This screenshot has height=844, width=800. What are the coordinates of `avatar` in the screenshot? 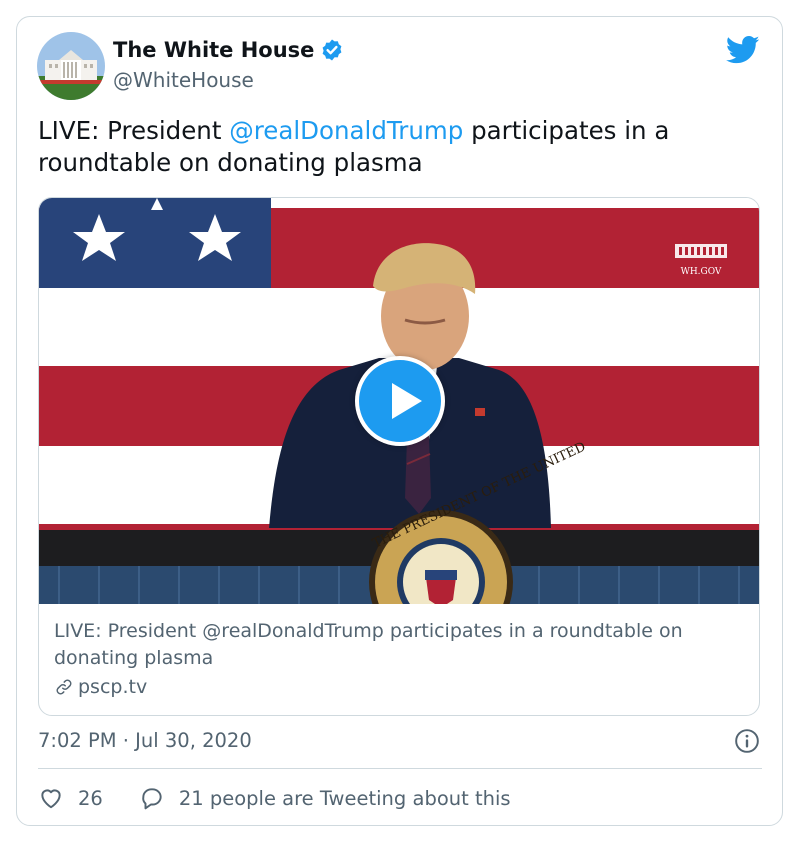 It's located at (71, 66).